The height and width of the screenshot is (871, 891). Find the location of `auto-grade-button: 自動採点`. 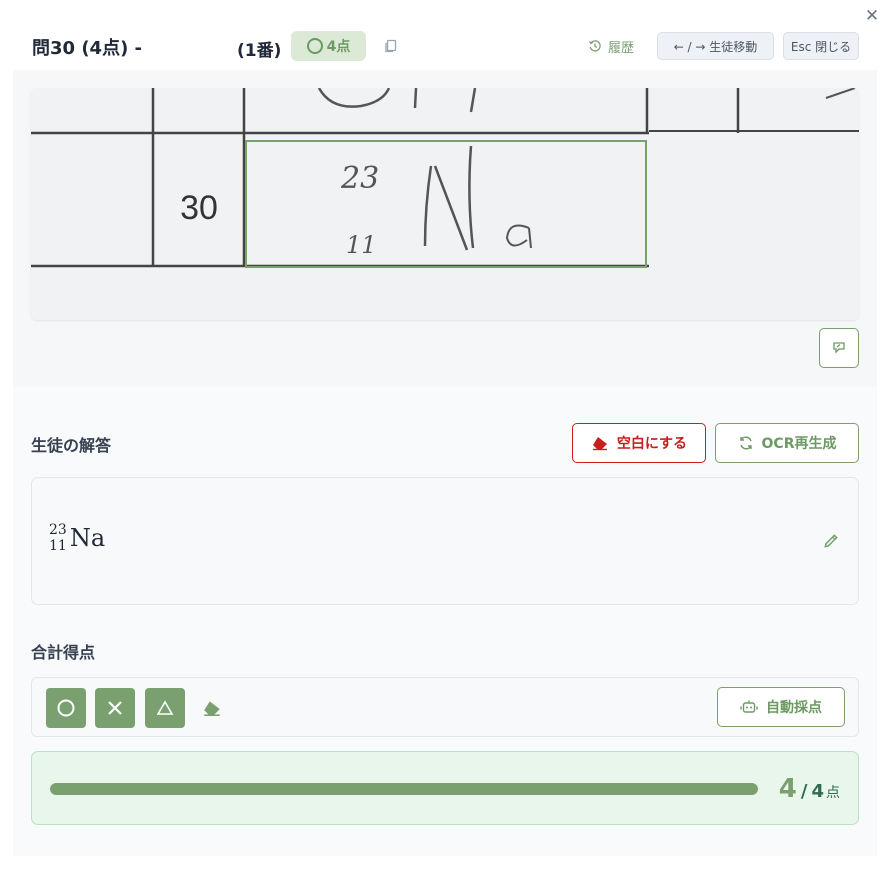

auto-grade-button: 自動採点 is located at coordinates (781, 707).